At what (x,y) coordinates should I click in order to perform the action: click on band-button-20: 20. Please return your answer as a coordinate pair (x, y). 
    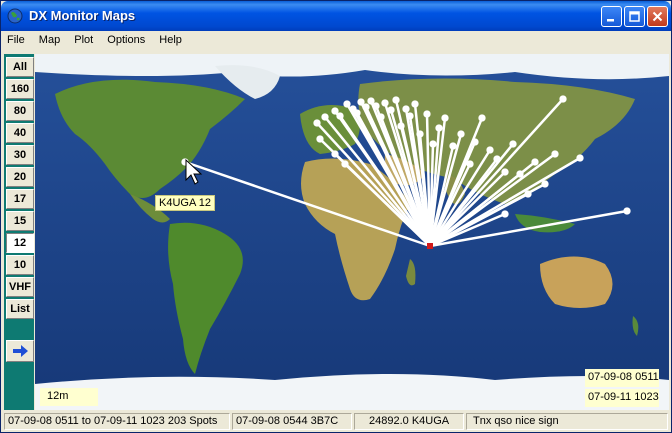
    Looking at the image, I should click on (20, 177).